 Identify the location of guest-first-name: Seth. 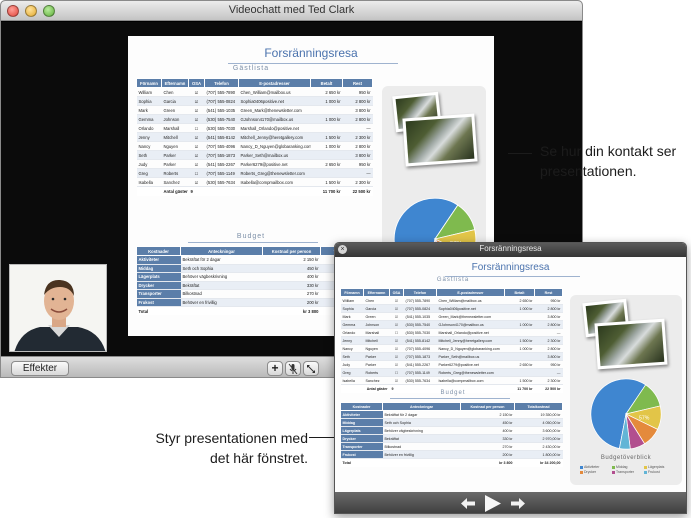
(149, 155).